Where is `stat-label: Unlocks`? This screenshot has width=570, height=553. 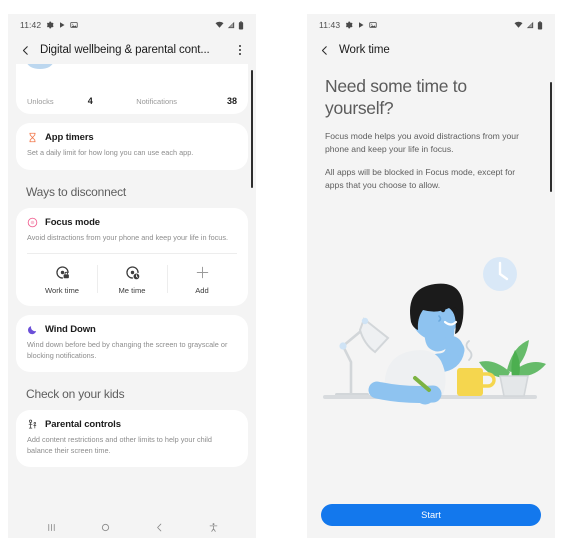
stat-label: Unlocks is located at coordinates (40, 101).